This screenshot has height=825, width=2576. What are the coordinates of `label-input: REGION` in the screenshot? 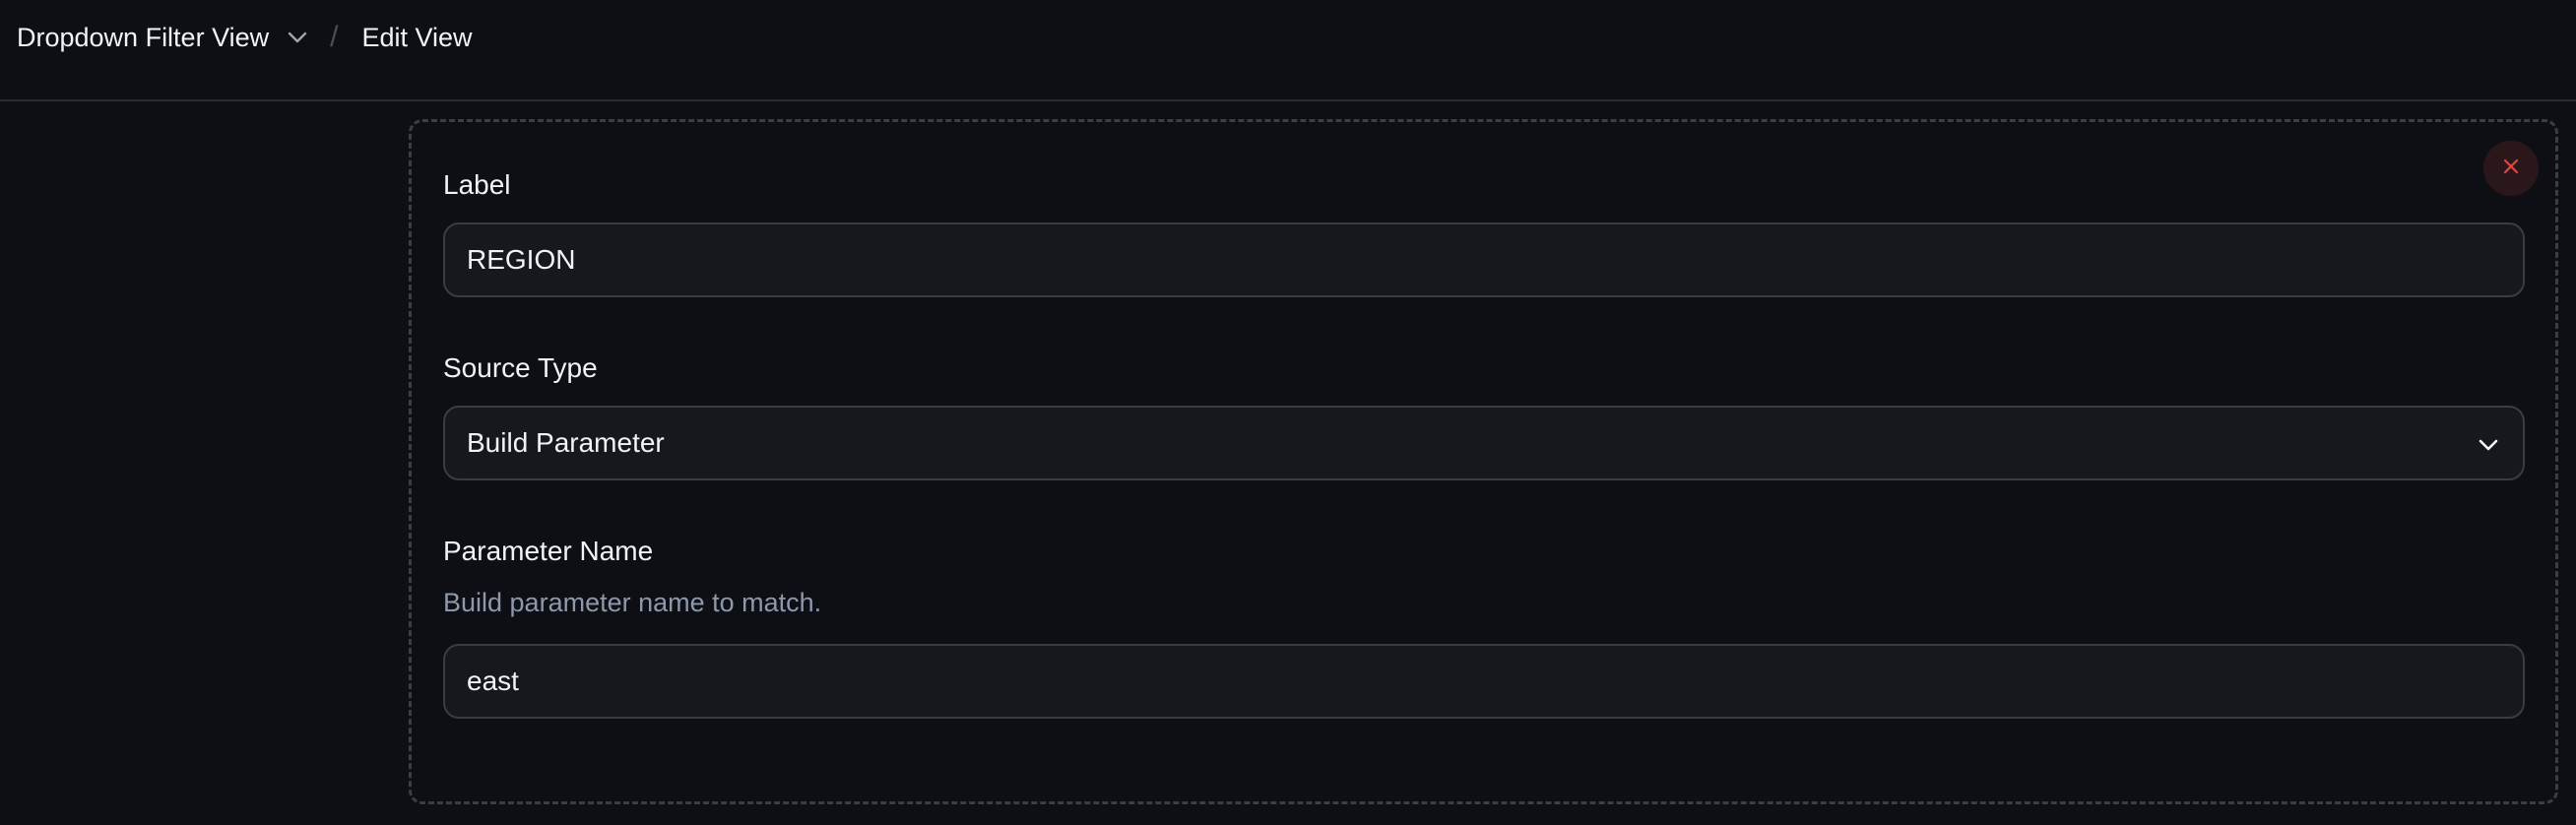 It's located at (1484, 259).